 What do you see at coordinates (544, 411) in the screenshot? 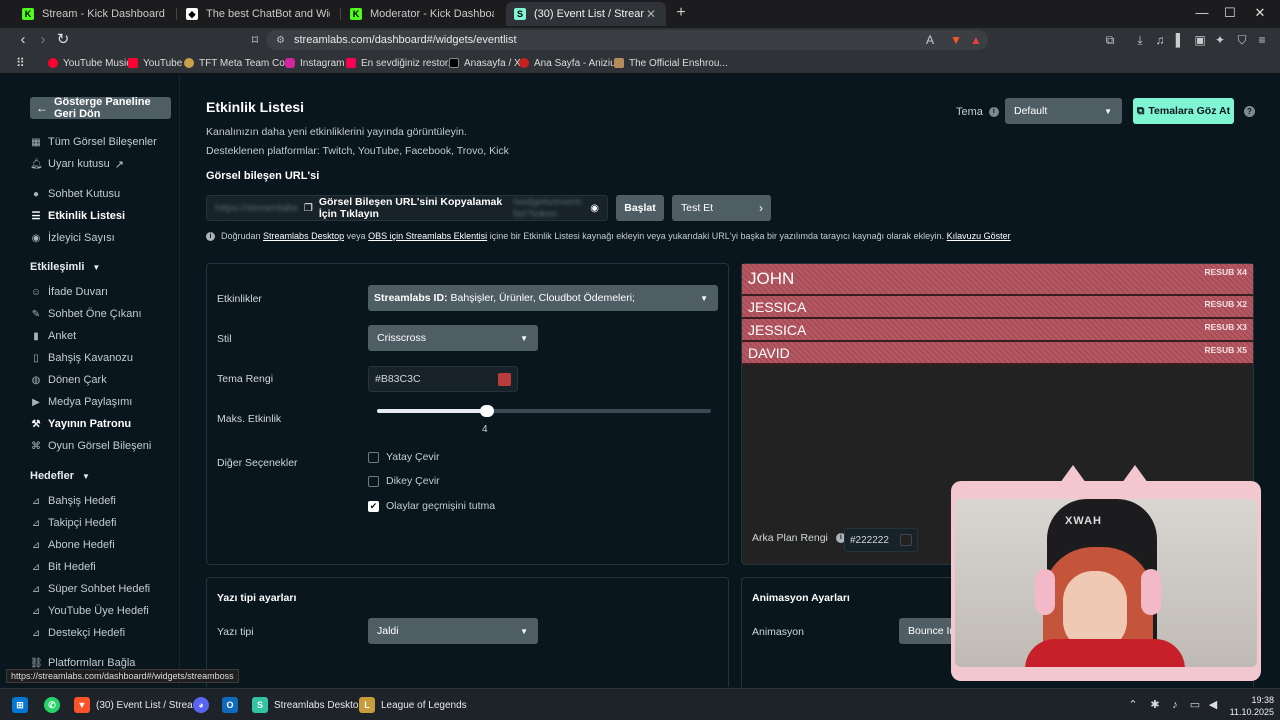
I see `max-events-slider` at bounding box center [544, 411].